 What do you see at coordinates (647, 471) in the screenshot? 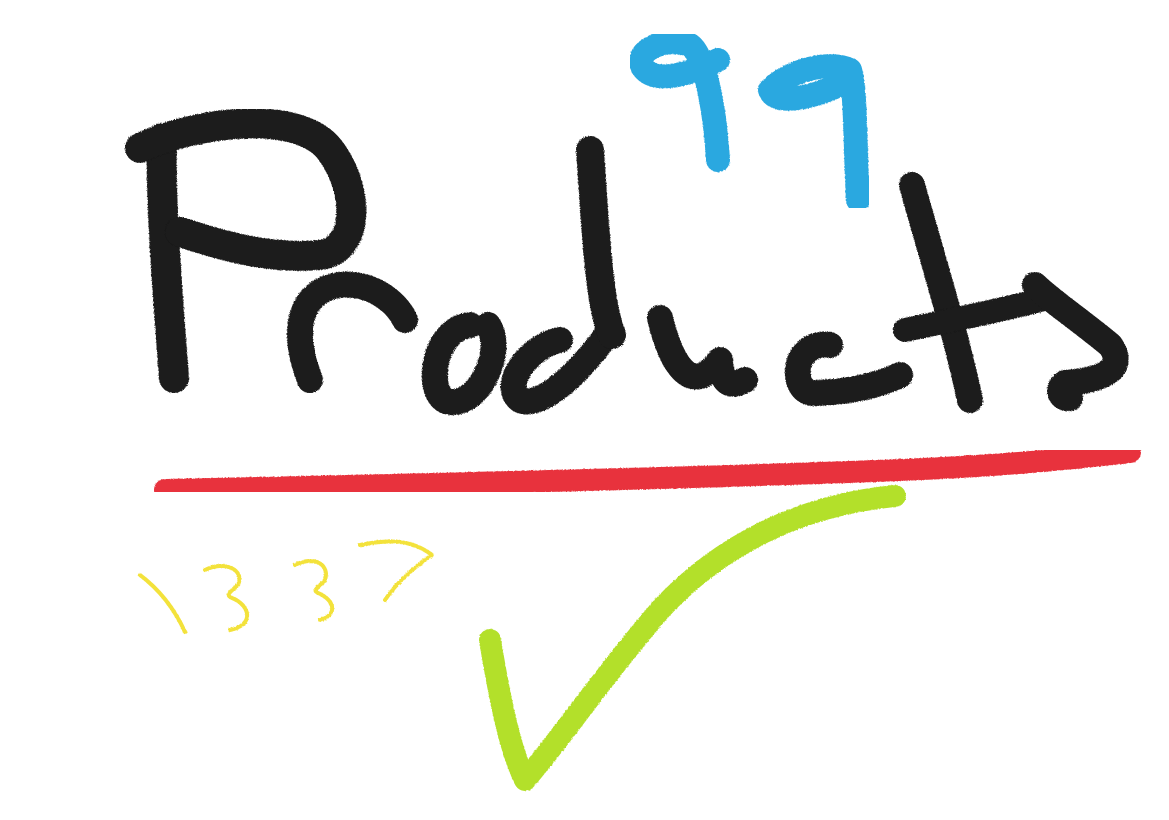
I see `underline-stroke` at bounding box center [647, 471].